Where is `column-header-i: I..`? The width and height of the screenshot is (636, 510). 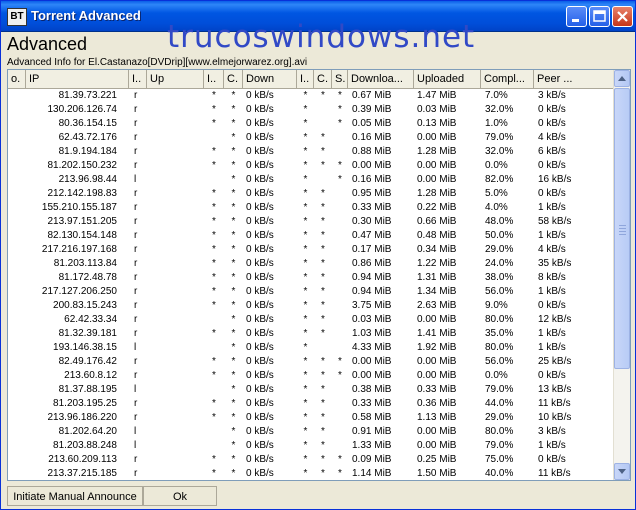
column-header-i: I.. is located at coordinates (214, 79).